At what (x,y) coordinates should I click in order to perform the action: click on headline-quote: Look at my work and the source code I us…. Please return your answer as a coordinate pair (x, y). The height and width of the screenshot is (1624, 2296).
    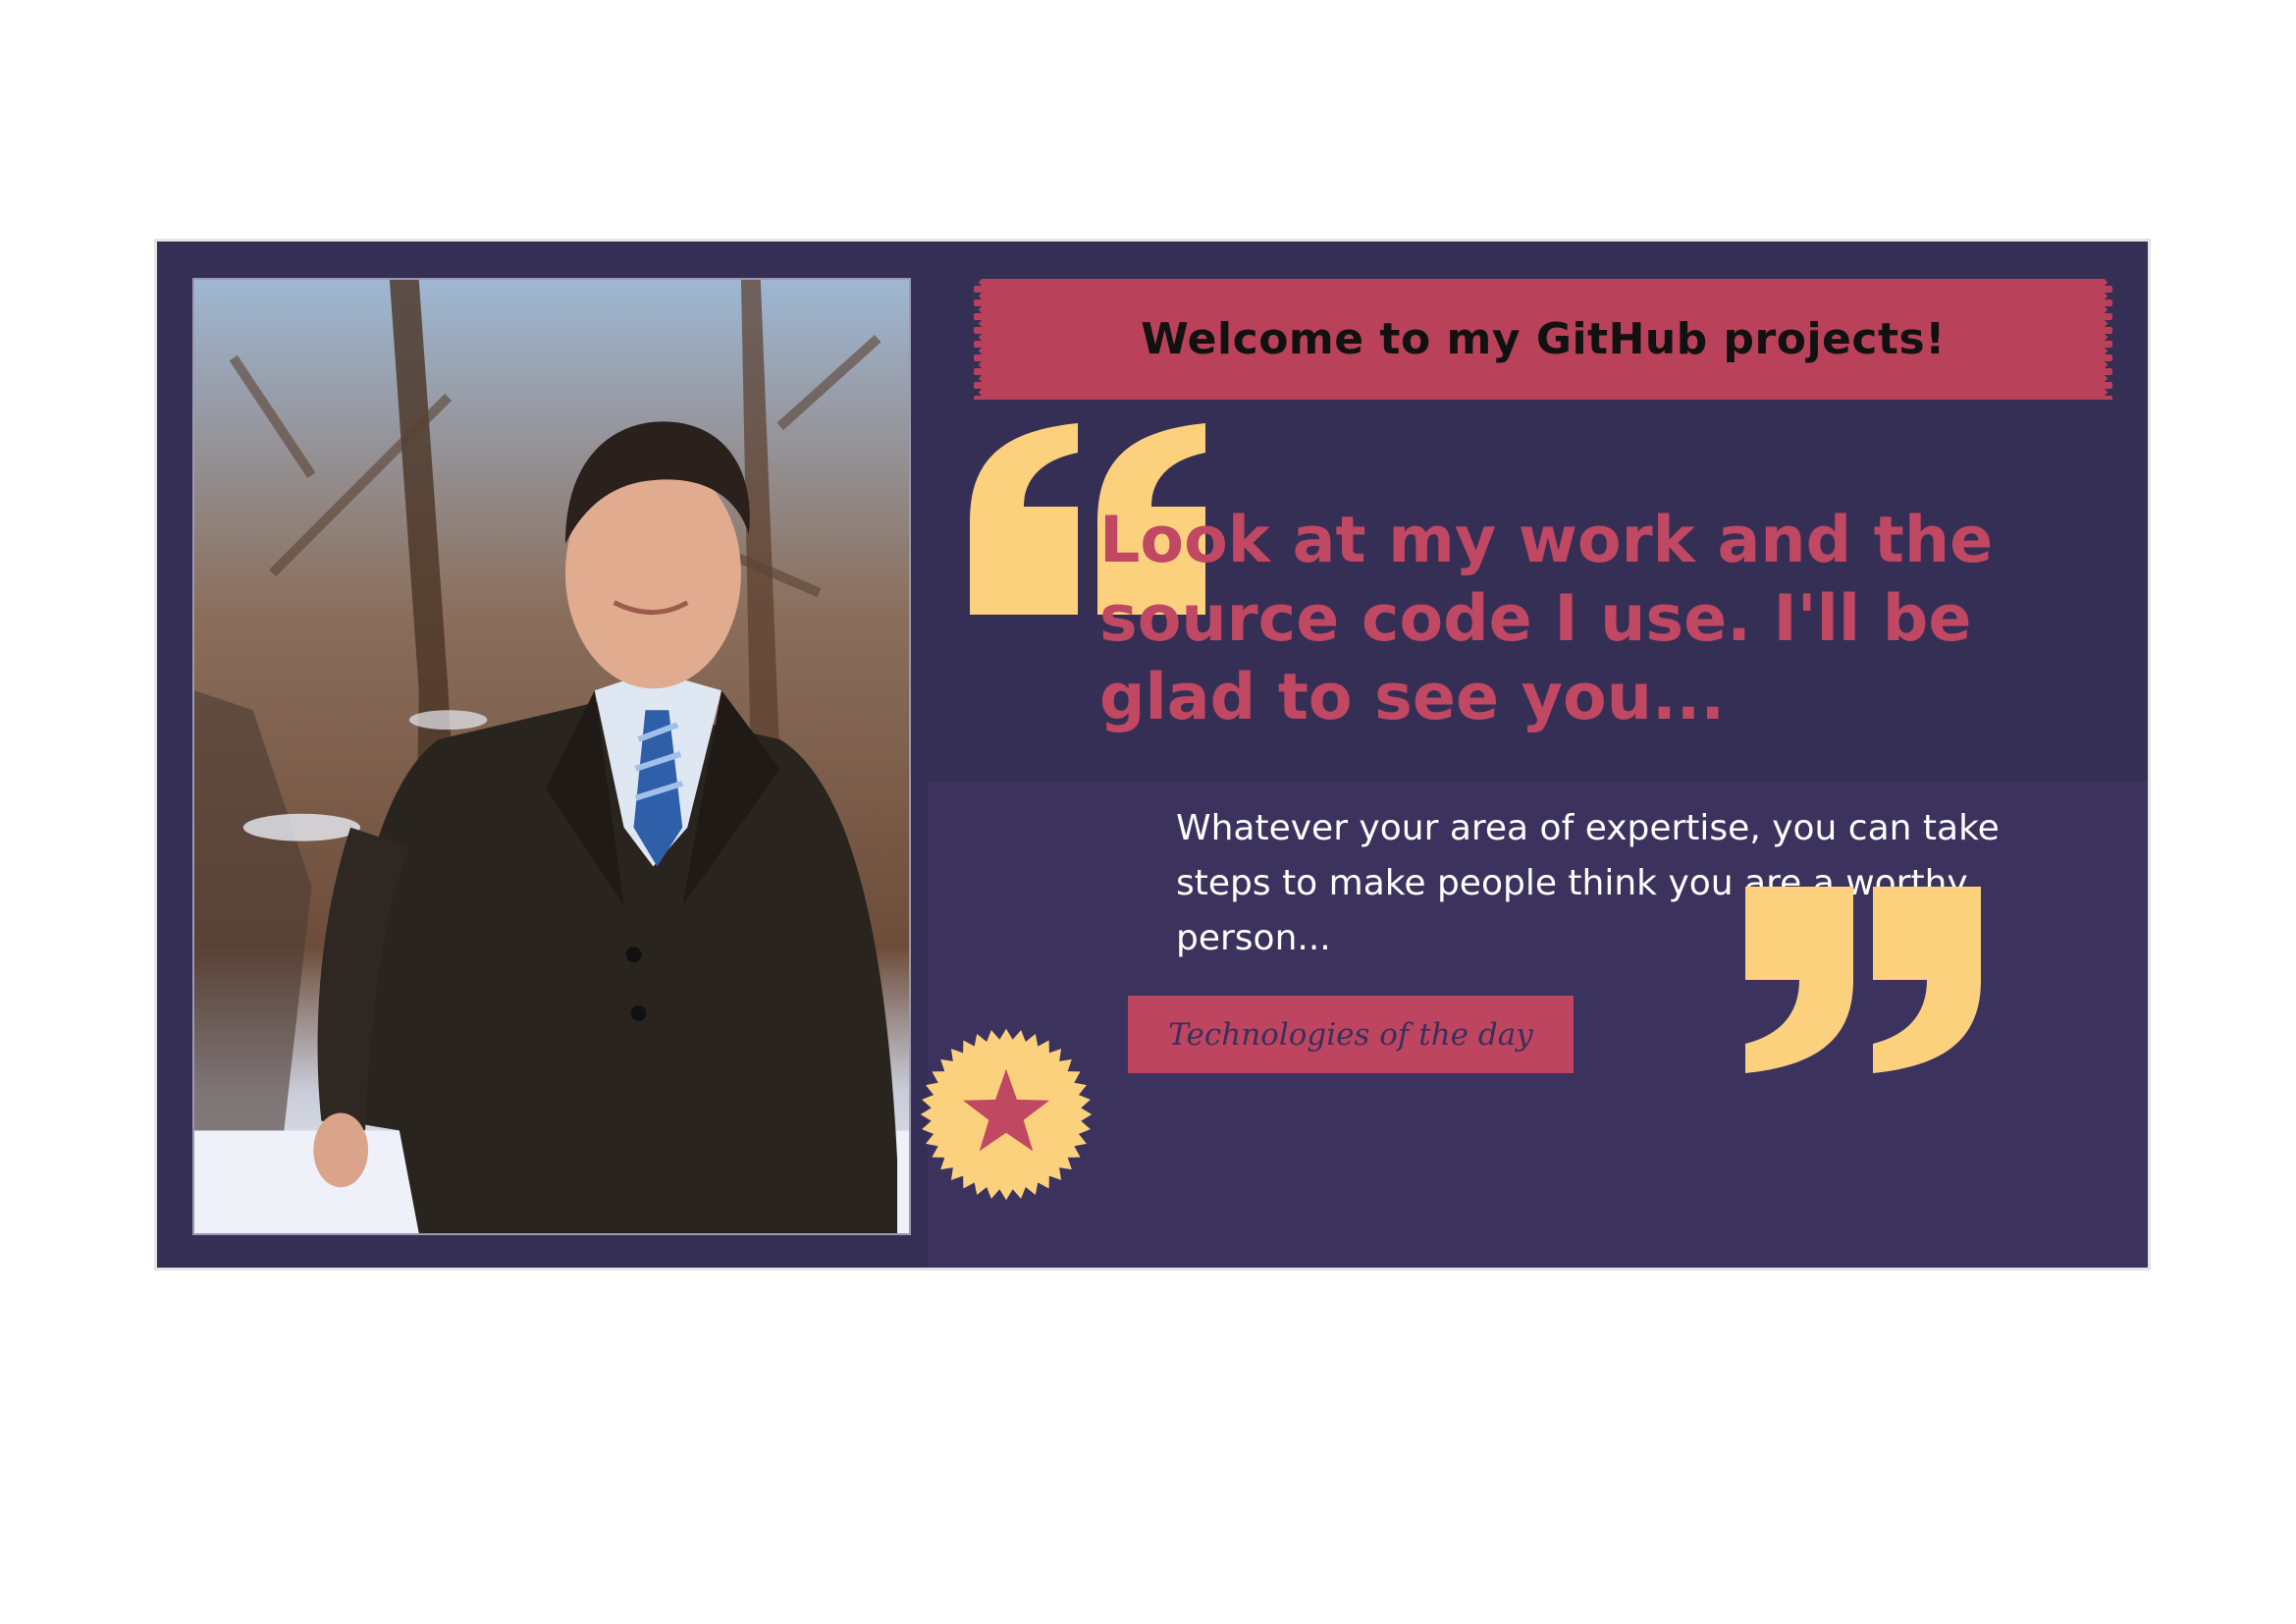
    Looking at the image, I should click on (1547, 619).